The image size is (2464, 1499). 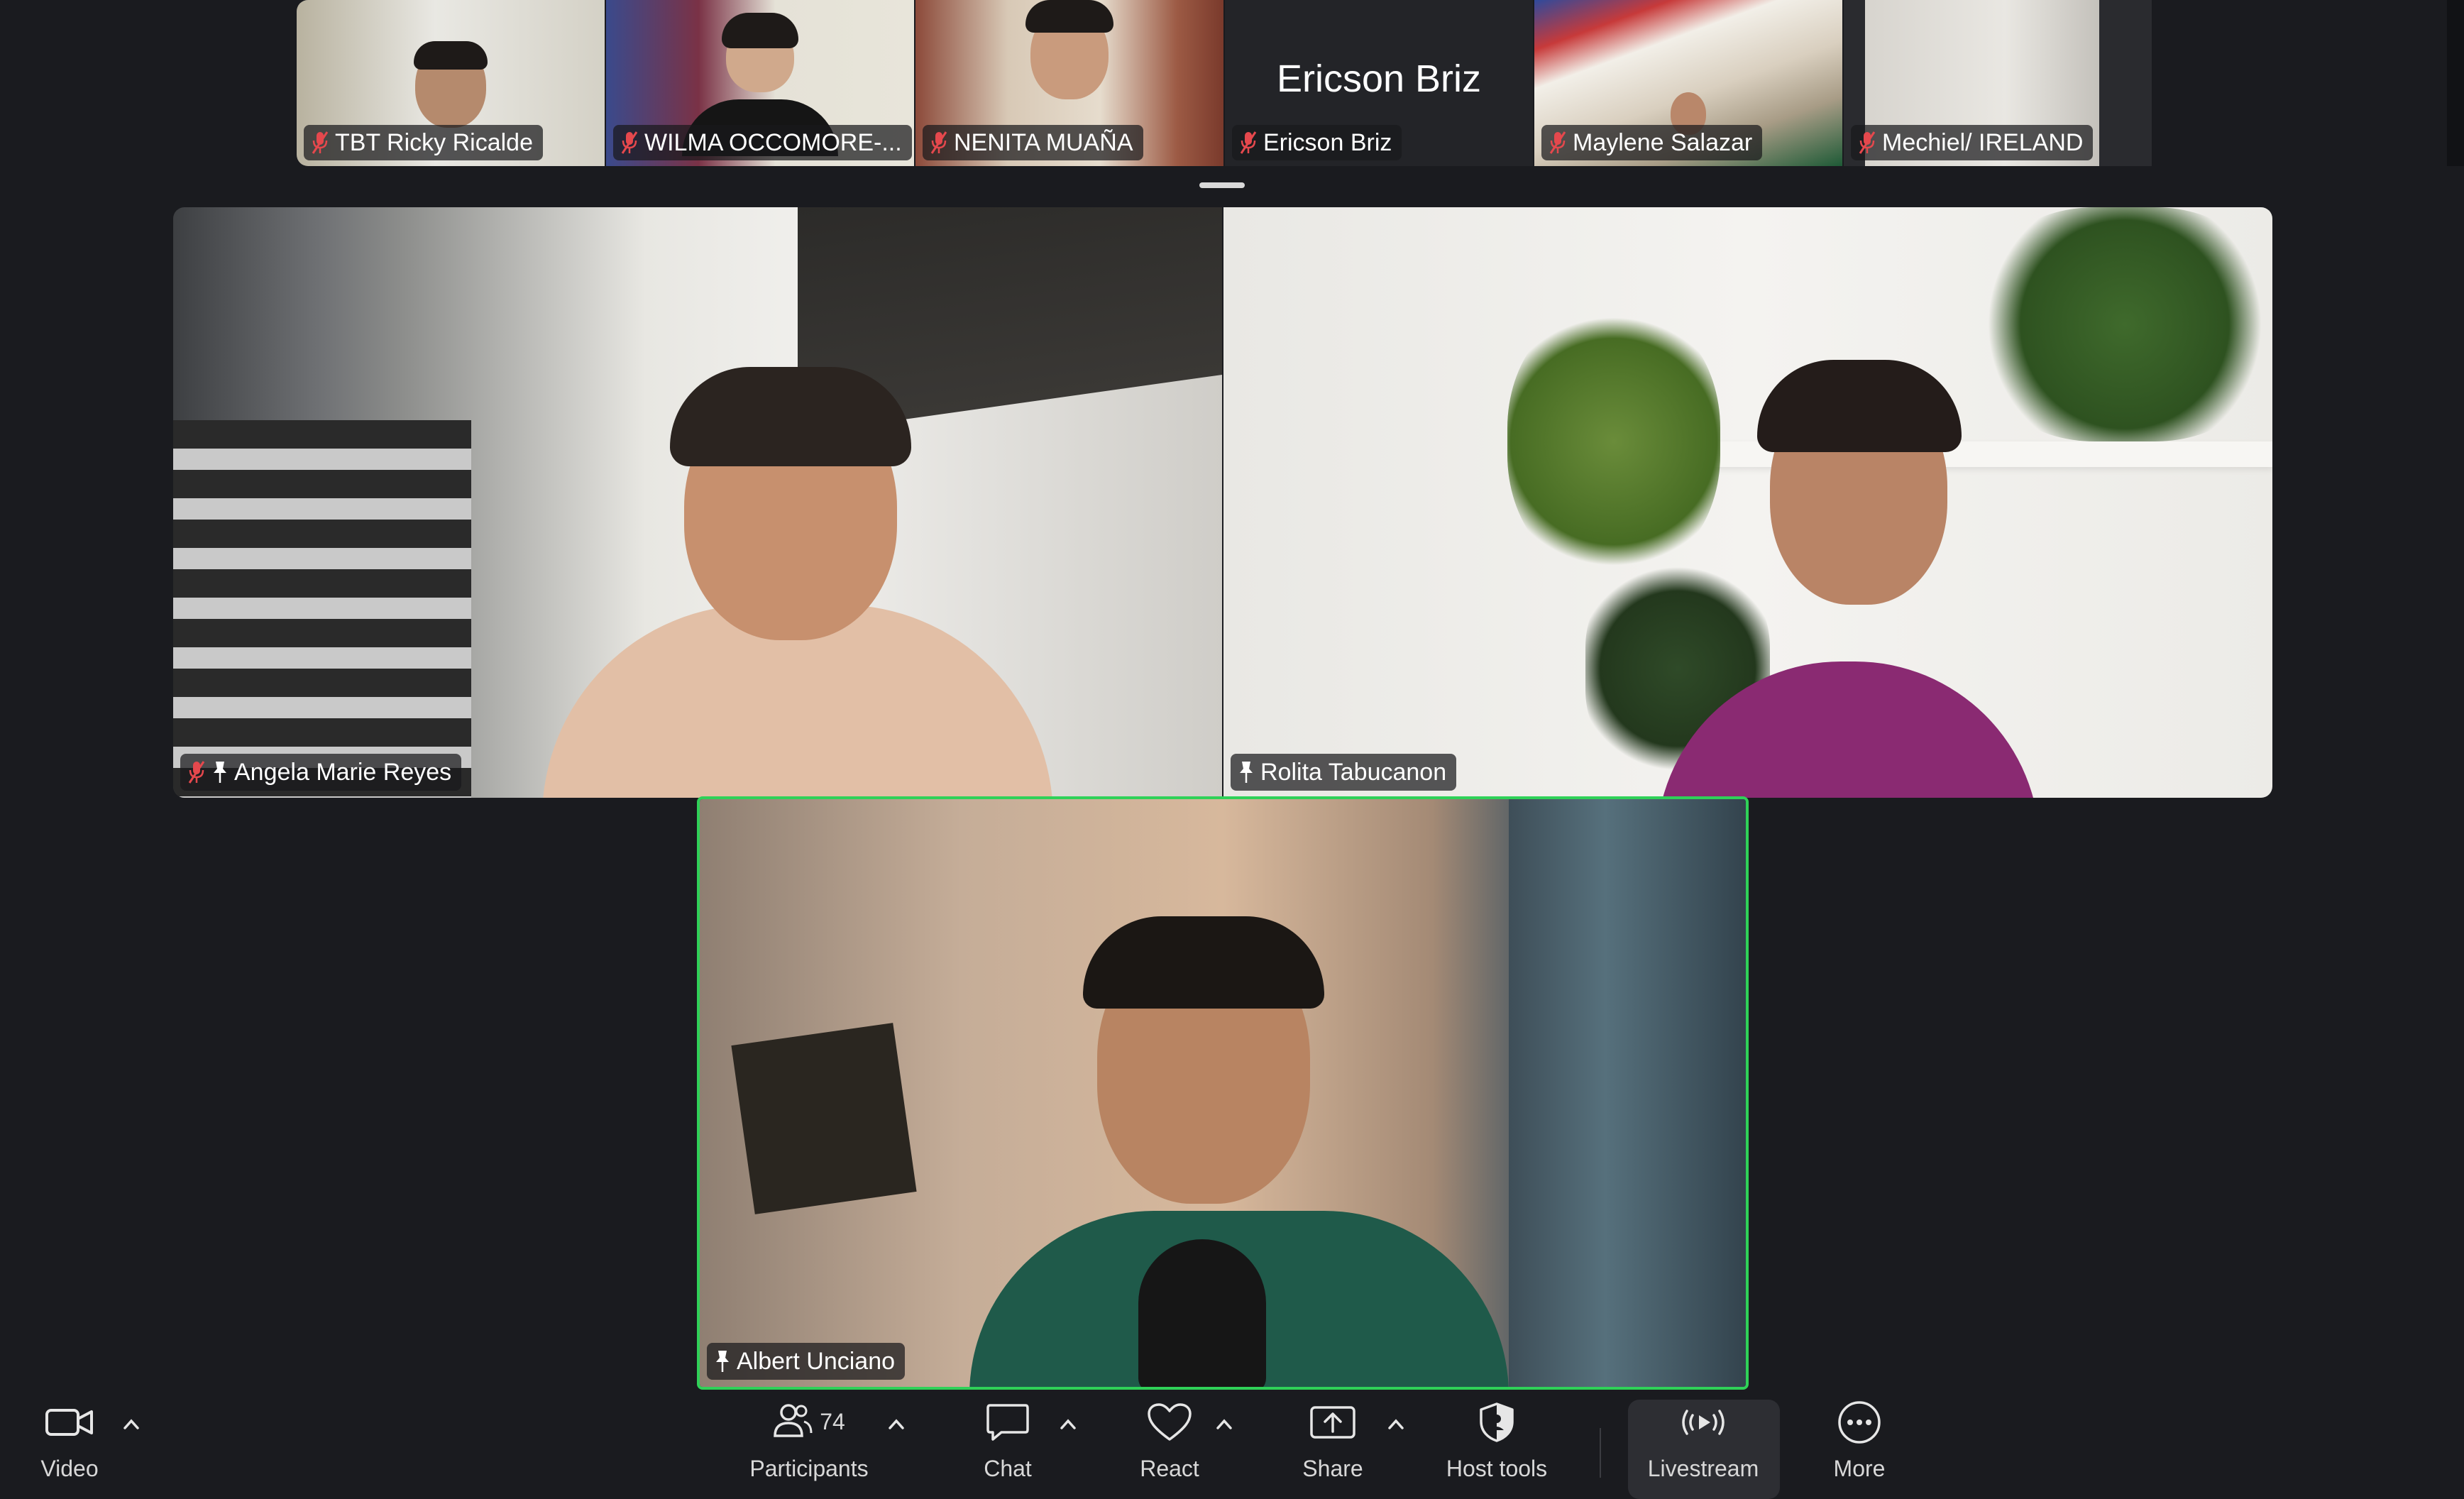 I want to click on filmstrip-next-button, so click(x=2456, y=83).